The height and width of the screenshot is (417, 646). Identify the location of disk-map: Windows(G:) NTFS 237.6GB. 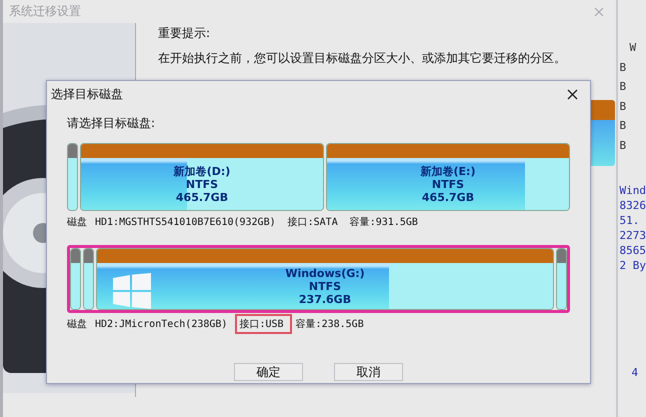
(318, 279).